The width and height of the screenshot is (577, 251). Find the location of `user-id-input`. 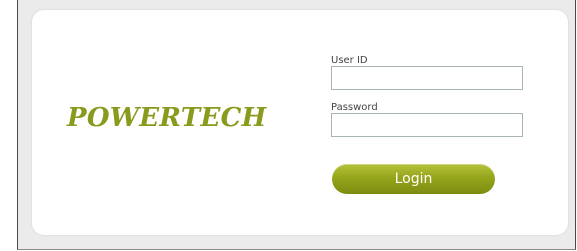

user-id-input is located at coordinates (427, 78).